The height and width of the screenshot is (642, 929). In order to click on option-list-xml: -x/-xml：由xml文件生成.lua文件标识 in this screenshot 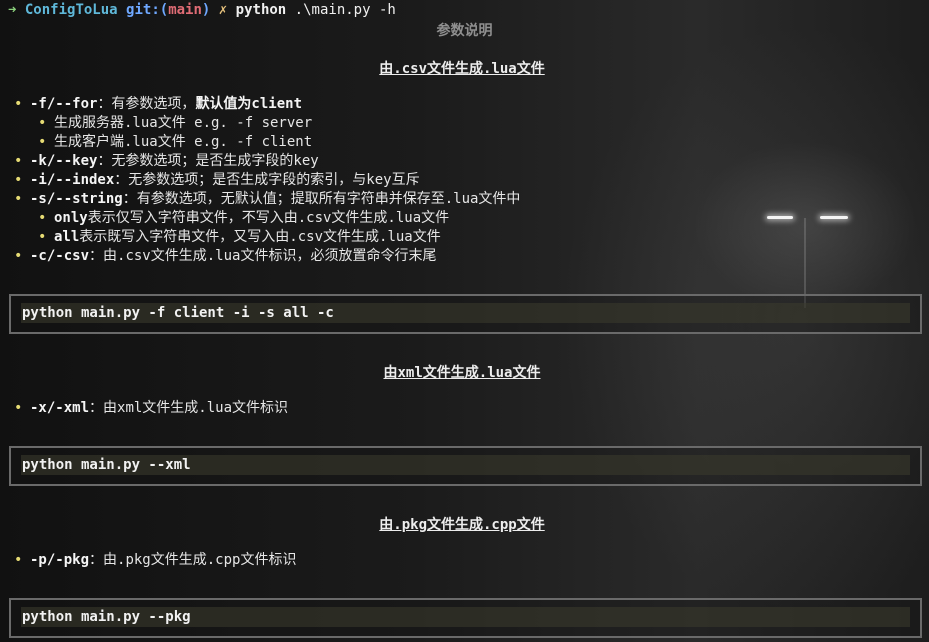, I will do `click(151, 408)`.